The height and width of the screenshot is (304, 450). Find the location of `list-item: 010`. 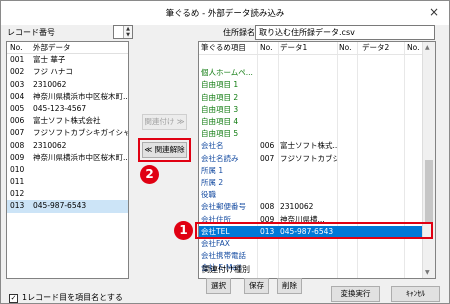

list-item: 010 is located at coordinates (67, 170).